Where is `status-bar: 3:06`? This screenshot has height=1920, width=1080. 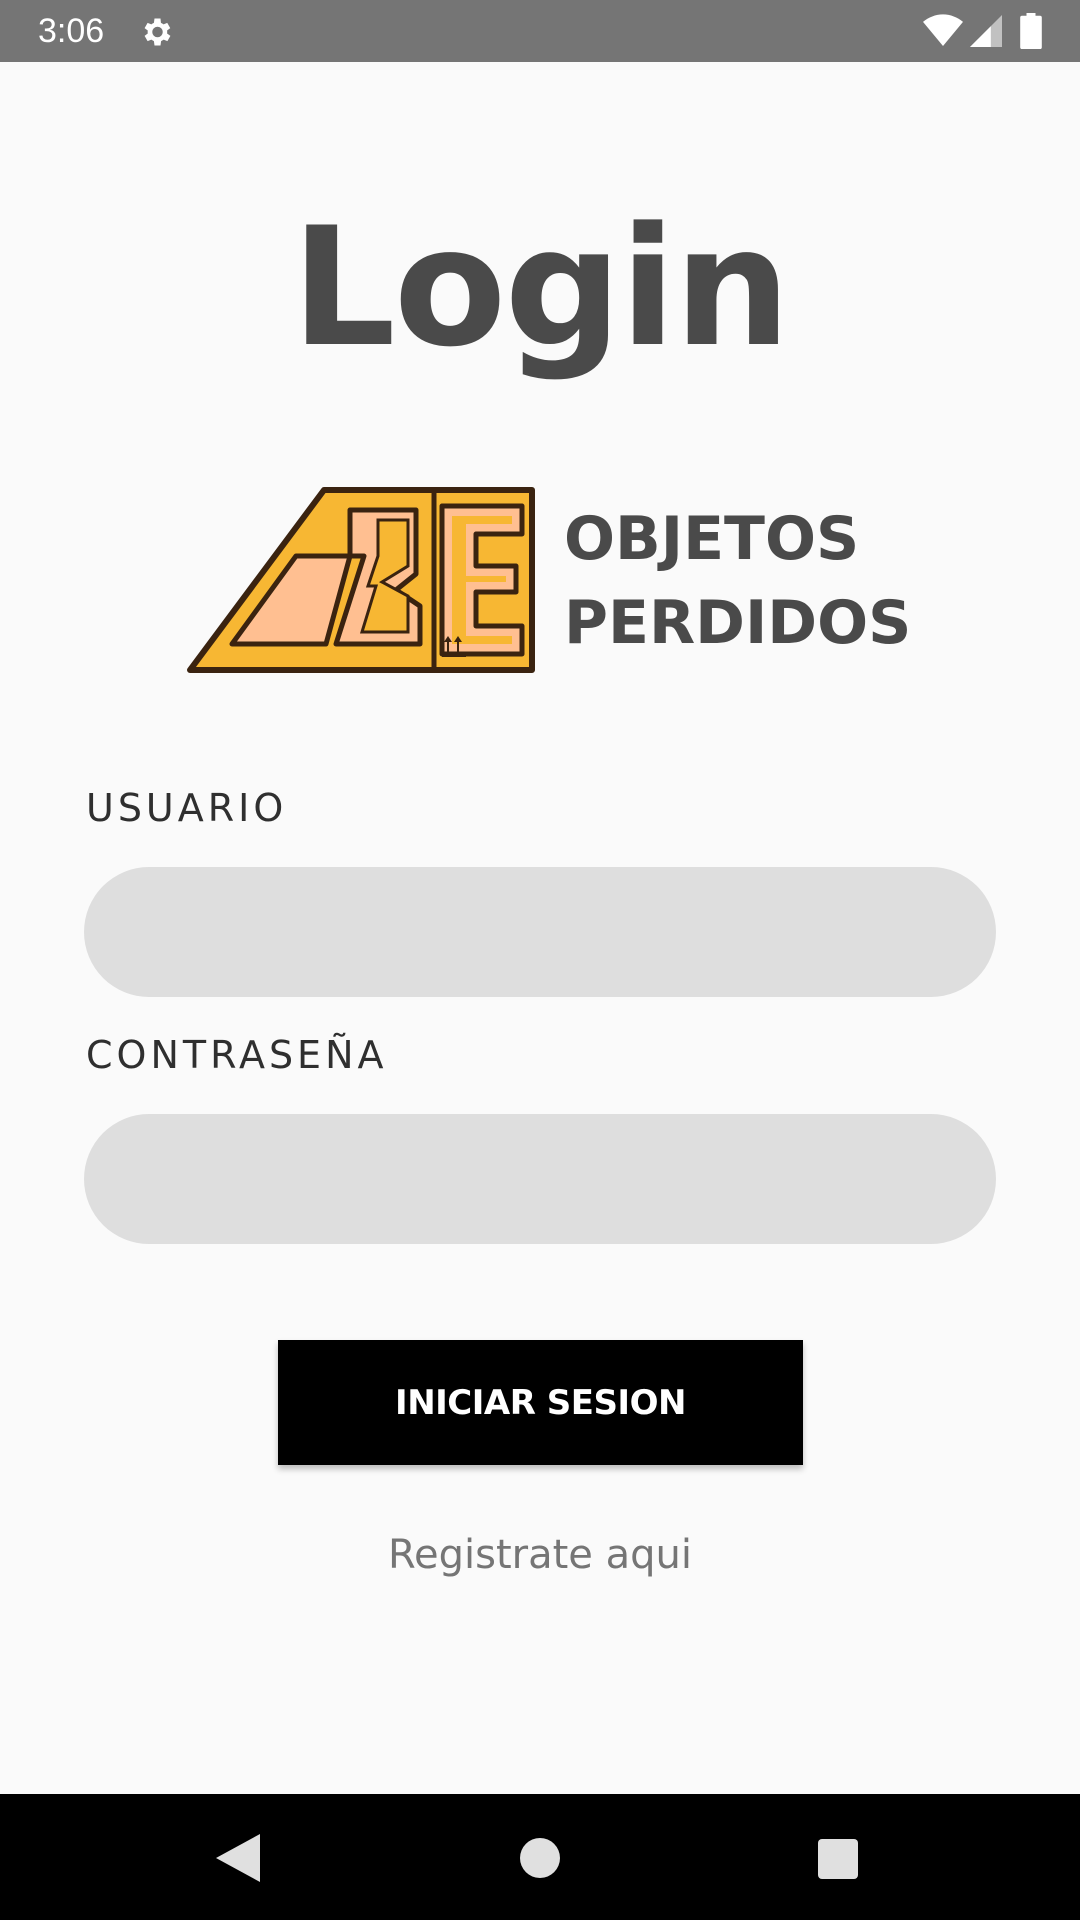 status-bar: 3:06 is located at coordinates (540, 31).